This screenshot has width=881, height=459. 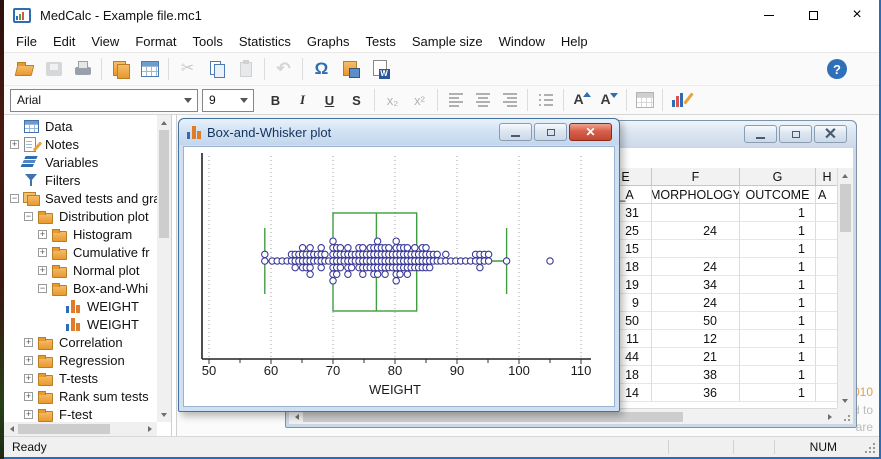 I want to click on menu-graphs: Graphs, so click(x=328, y=41).